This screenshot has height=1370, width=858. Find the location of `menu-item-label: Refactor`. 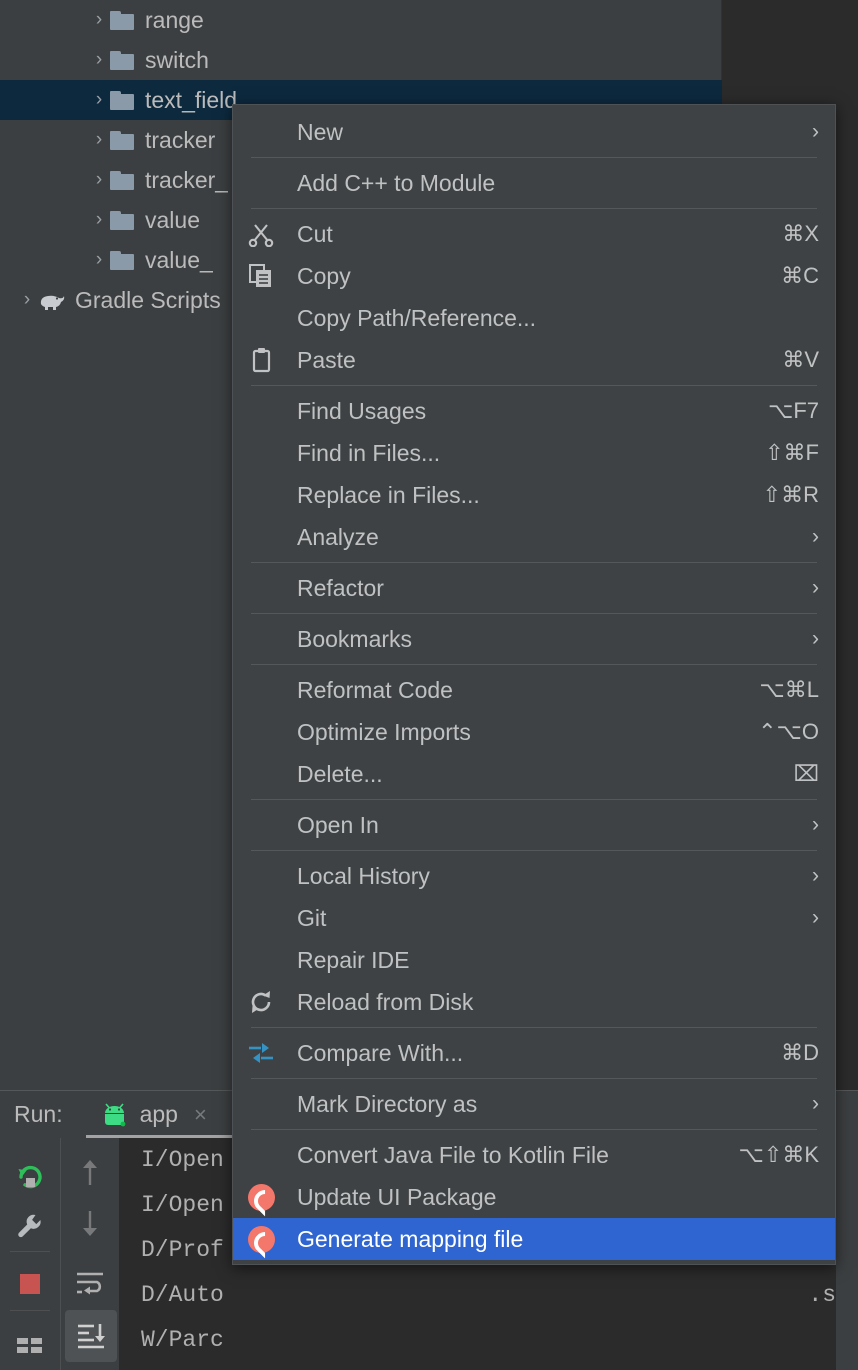

menu-item-label: Refactor is located at coordinates (340, 587).